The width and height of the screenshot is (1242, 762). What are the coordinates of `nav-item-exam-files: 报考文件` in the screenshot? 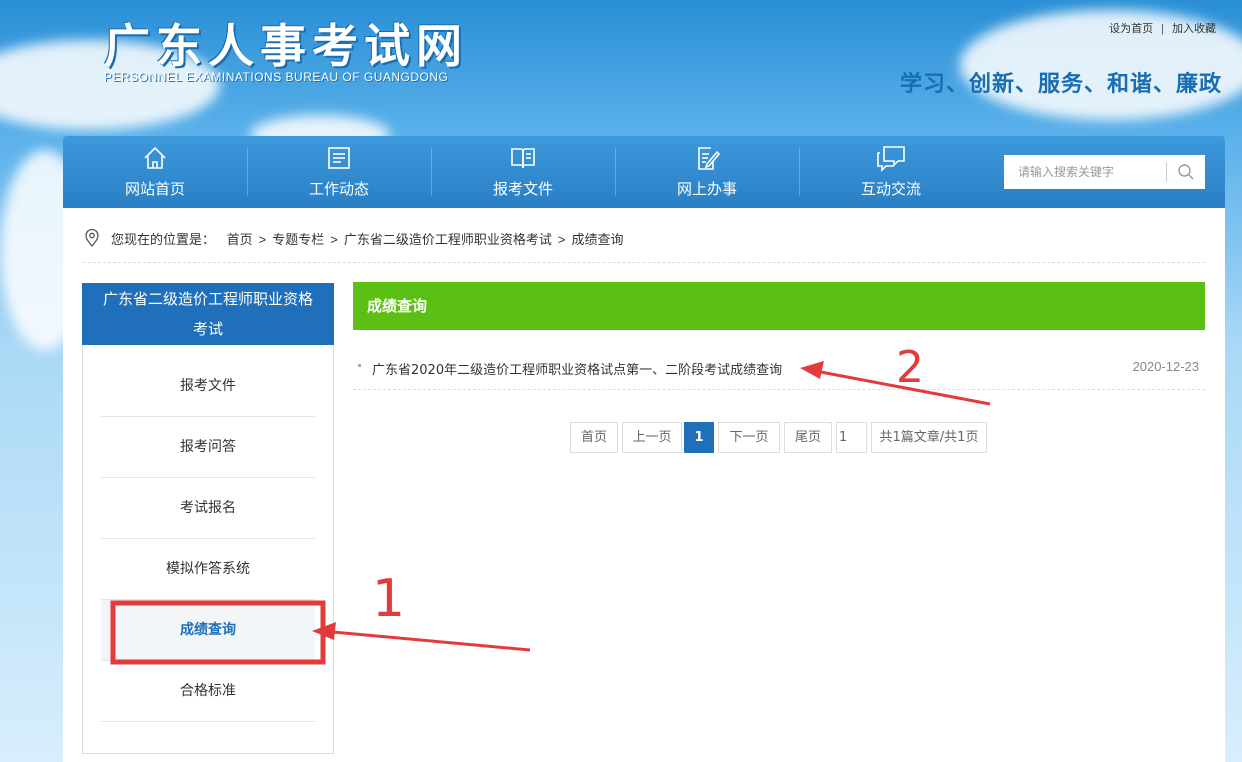 It's located at (523, 172).